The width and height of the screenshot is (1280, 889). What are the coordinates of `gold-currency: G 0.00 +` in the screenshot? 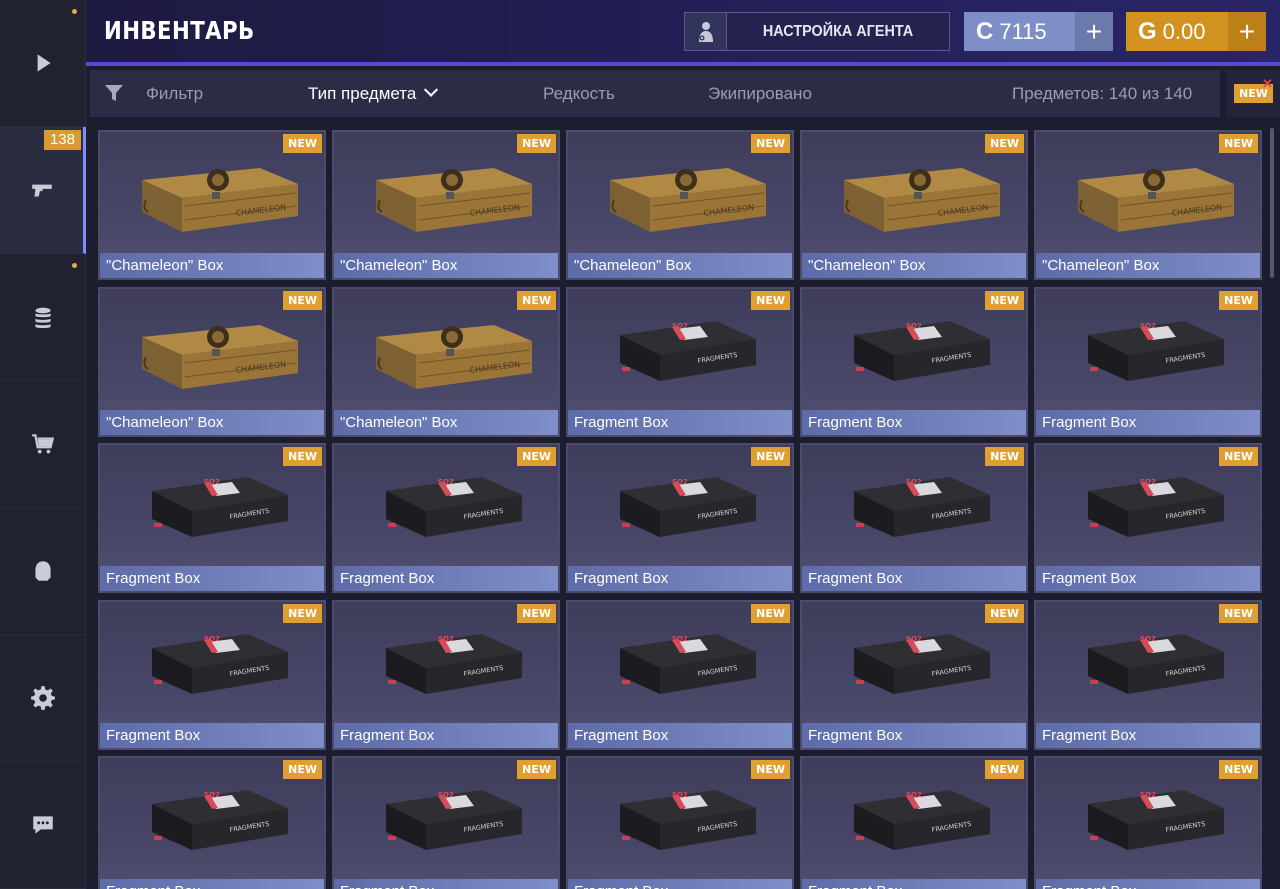 It's located at (1196, 31).